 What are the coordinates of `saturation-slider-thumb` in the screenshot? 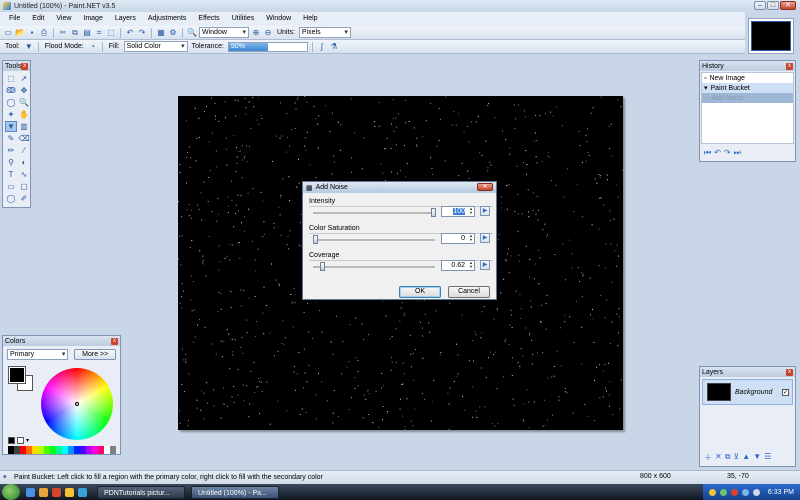 It's located at (315, 239).